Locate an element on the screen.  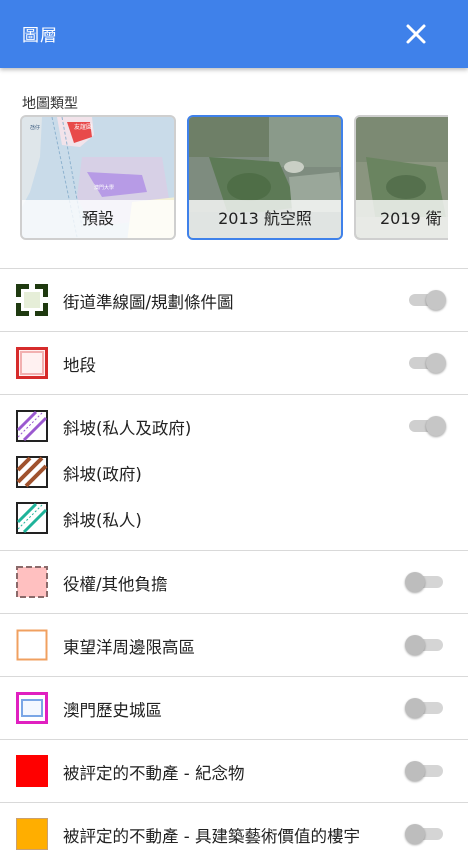
bottom-tag: 澳門大學 is located at coordinates (104, 187).